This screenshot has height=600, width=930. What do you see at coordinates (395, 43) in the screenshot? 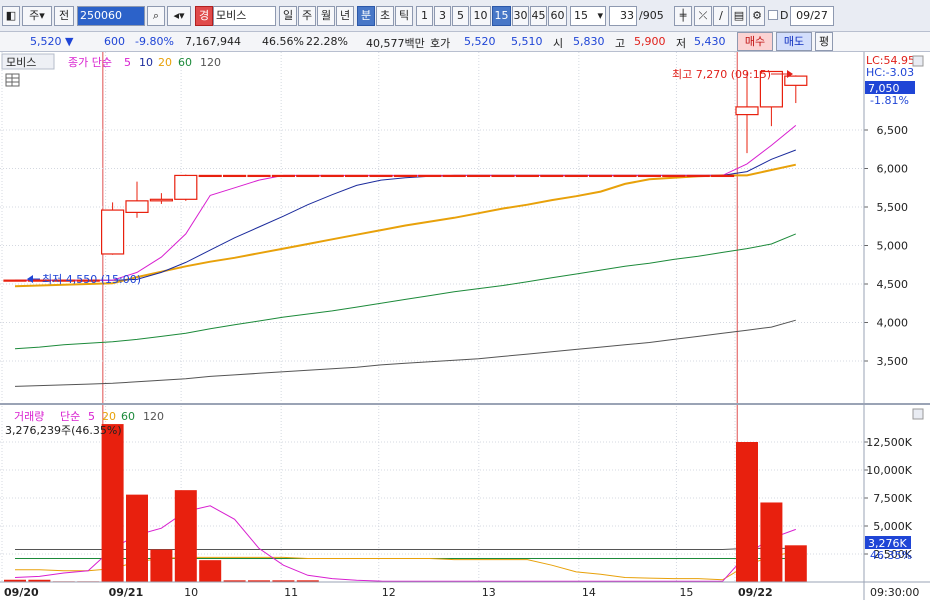
I see `trade-value: 40,577백만` at bounding box center [395, 43].